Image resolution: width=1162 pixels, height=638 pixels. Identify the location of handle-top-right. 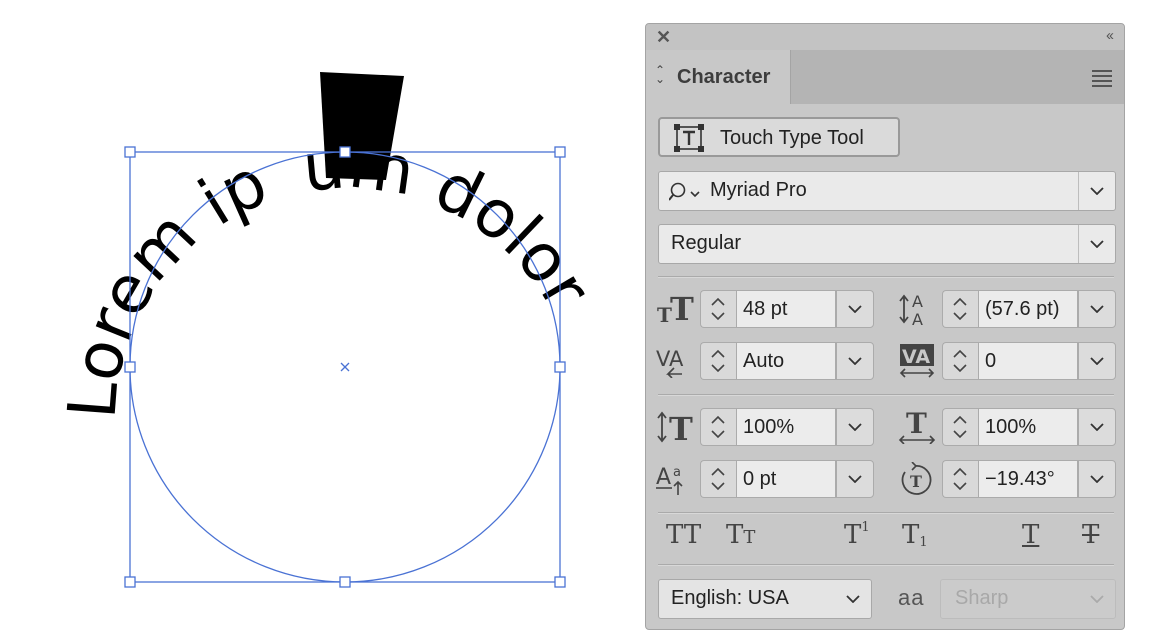
(560, 152).